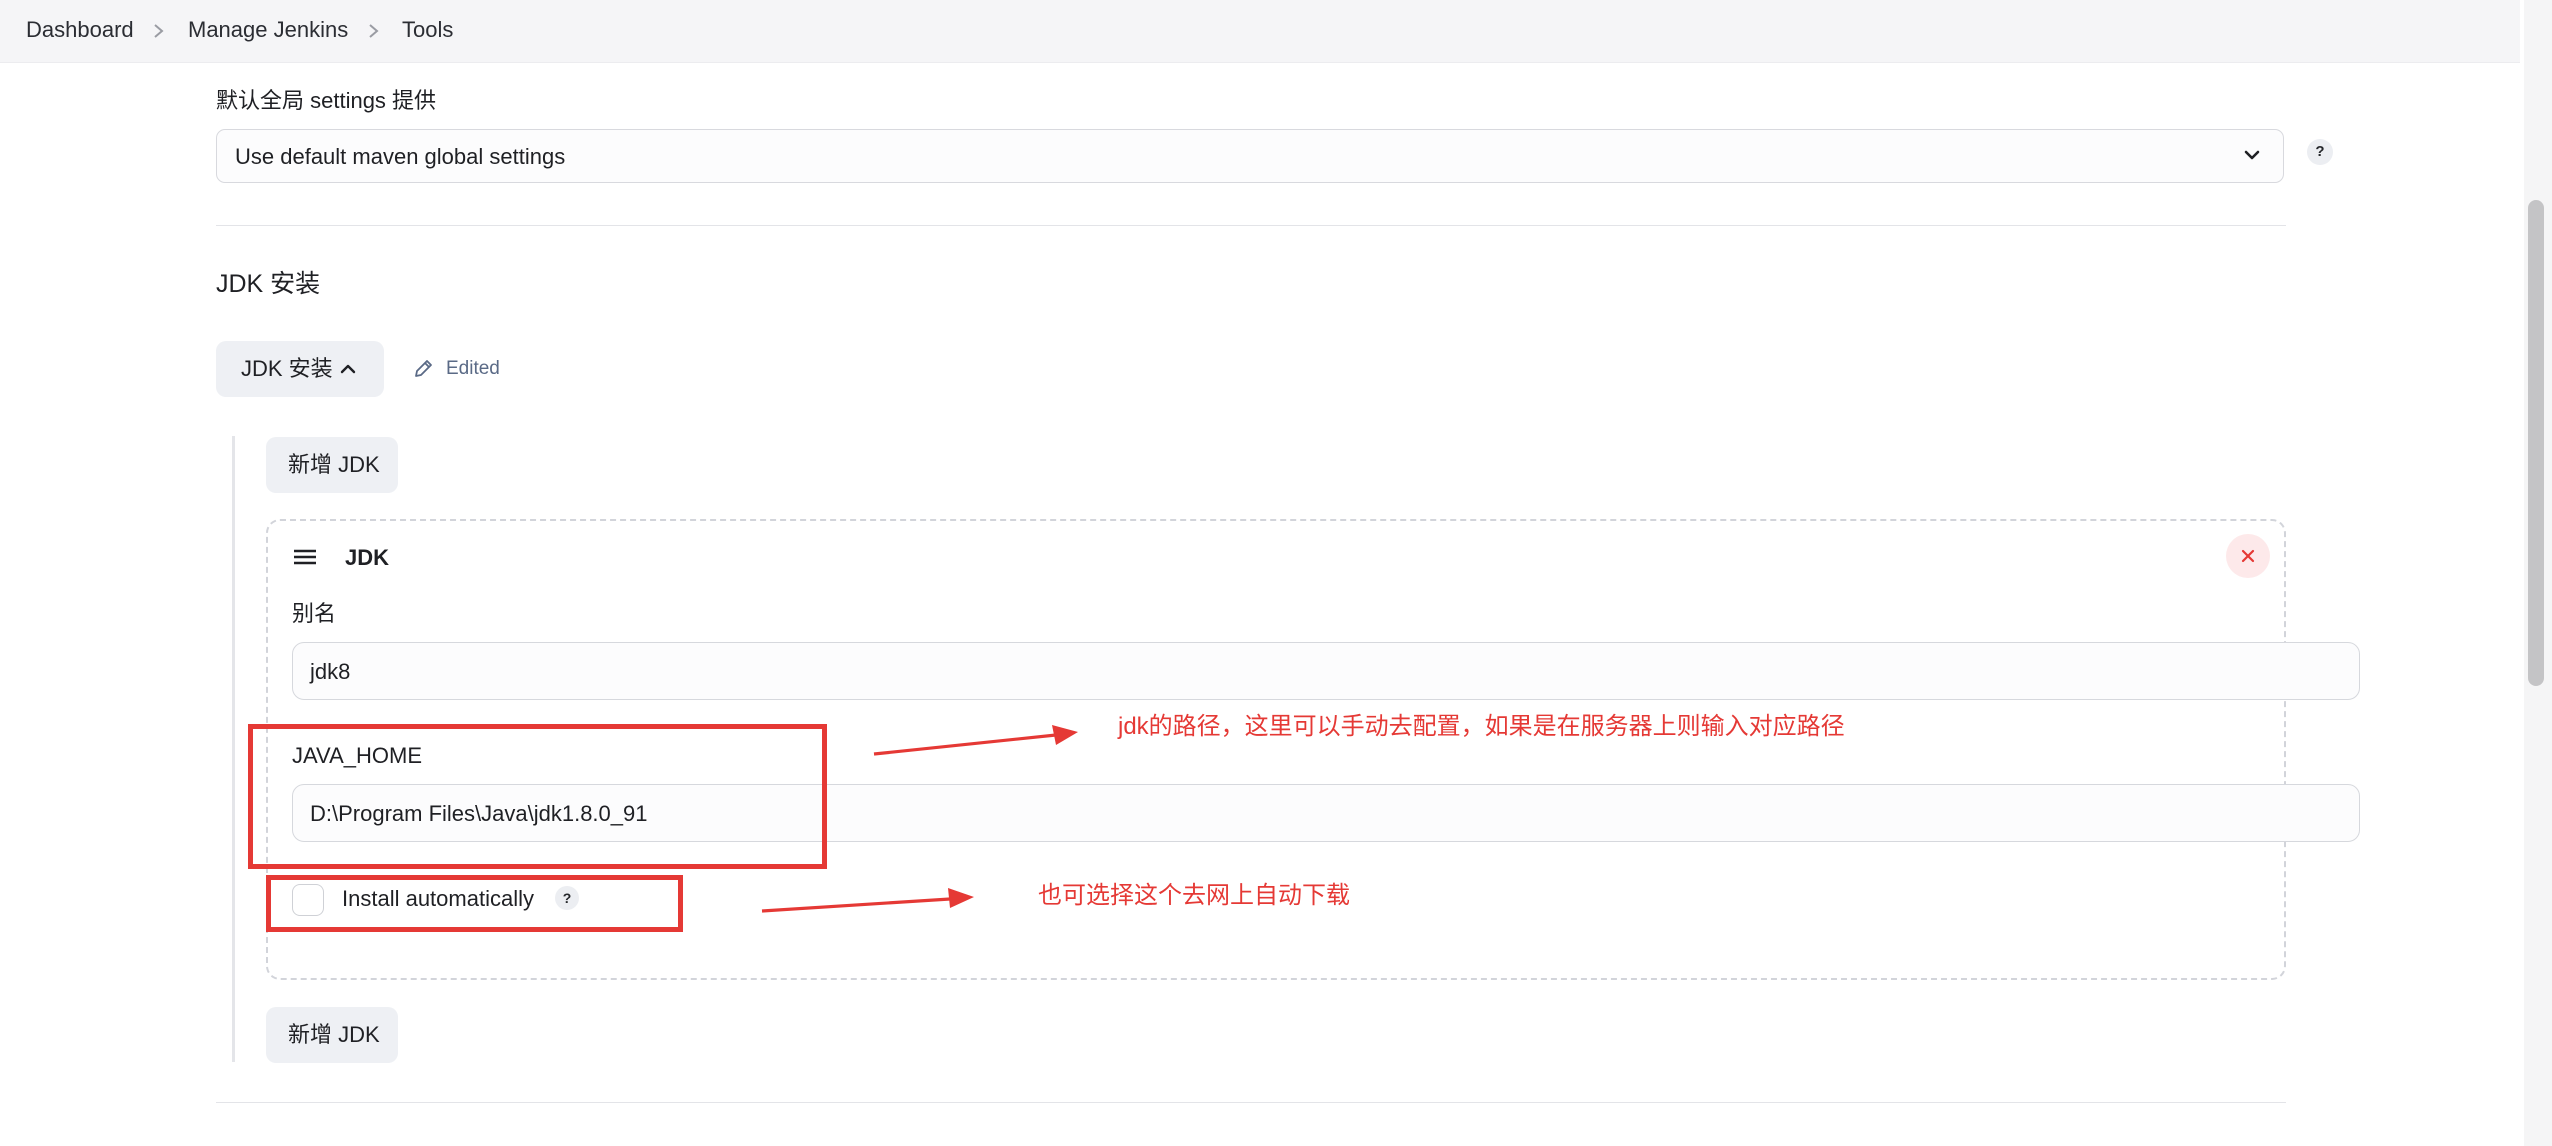 This screenshot has height=1146, width=2552. Describe the element at coordinates (423, 371) in the screenshot. I see `pencil-icon` at that location.